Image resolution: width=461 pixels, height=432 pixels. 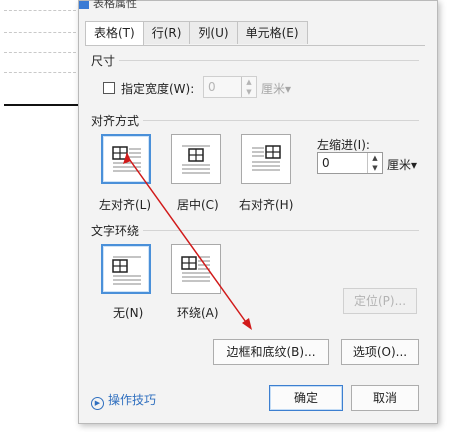 I want to click on width-spin-arrows: ▲ ▼, so click(x=248, y=87).